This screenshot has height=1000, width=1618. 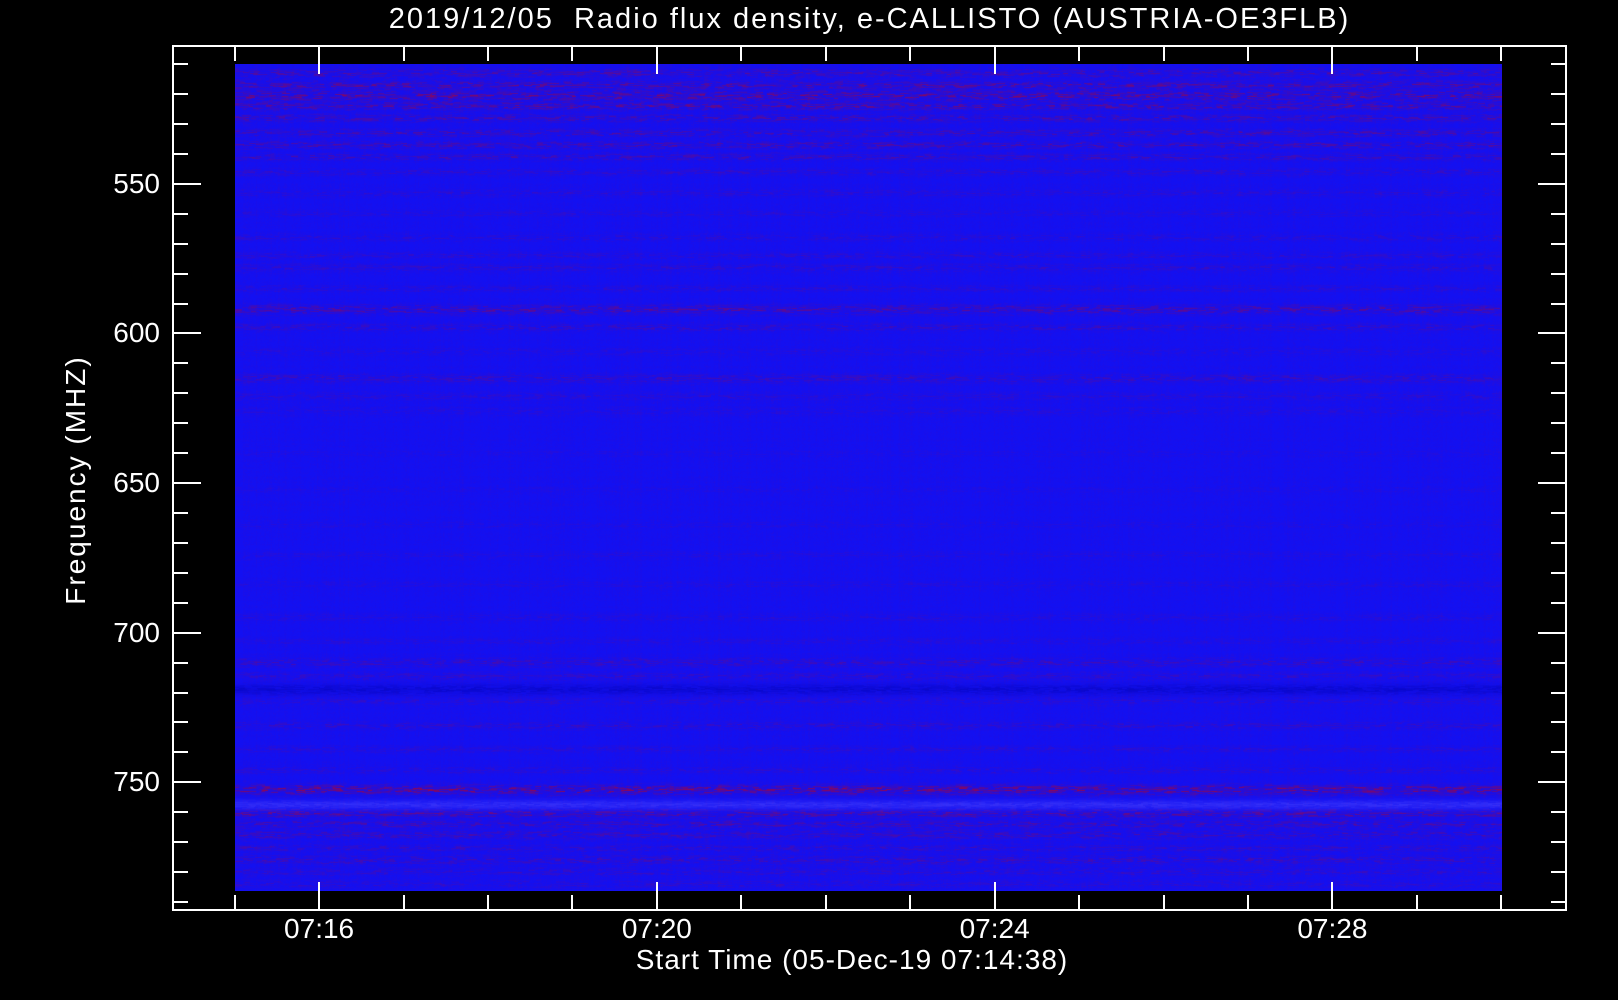 What do you see at coordinates (852, 959) in the screenshot?
I see `x-axis-label: Start Time (05-Dec-19 07:14:38)` at bounding box center [852, 959].